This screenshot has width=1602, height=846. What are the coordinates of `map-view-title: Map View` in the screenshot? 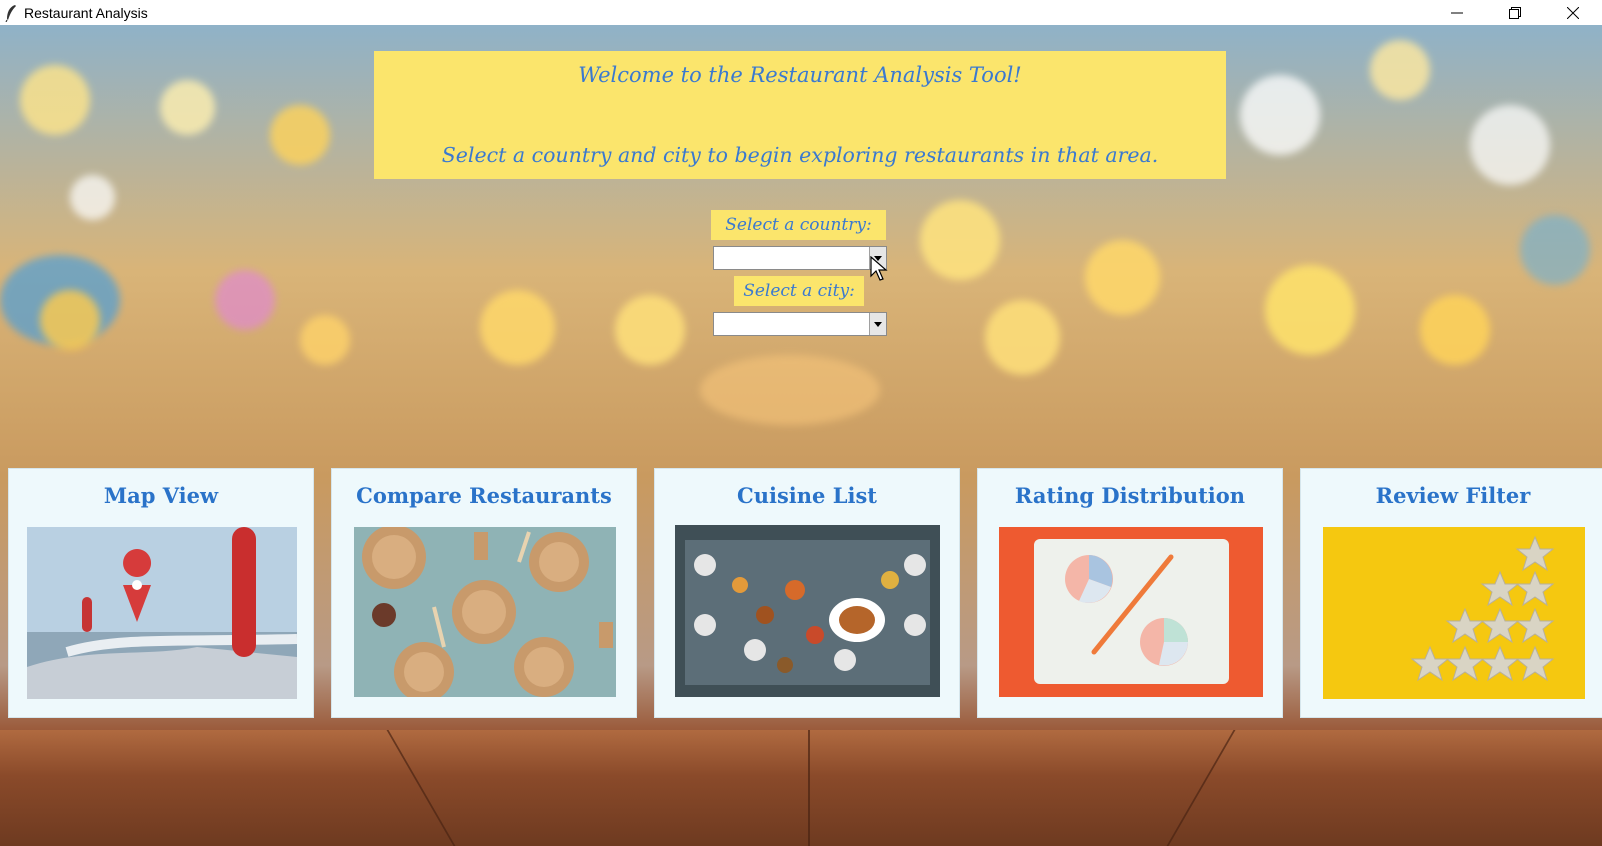 It's located at (161, 495).